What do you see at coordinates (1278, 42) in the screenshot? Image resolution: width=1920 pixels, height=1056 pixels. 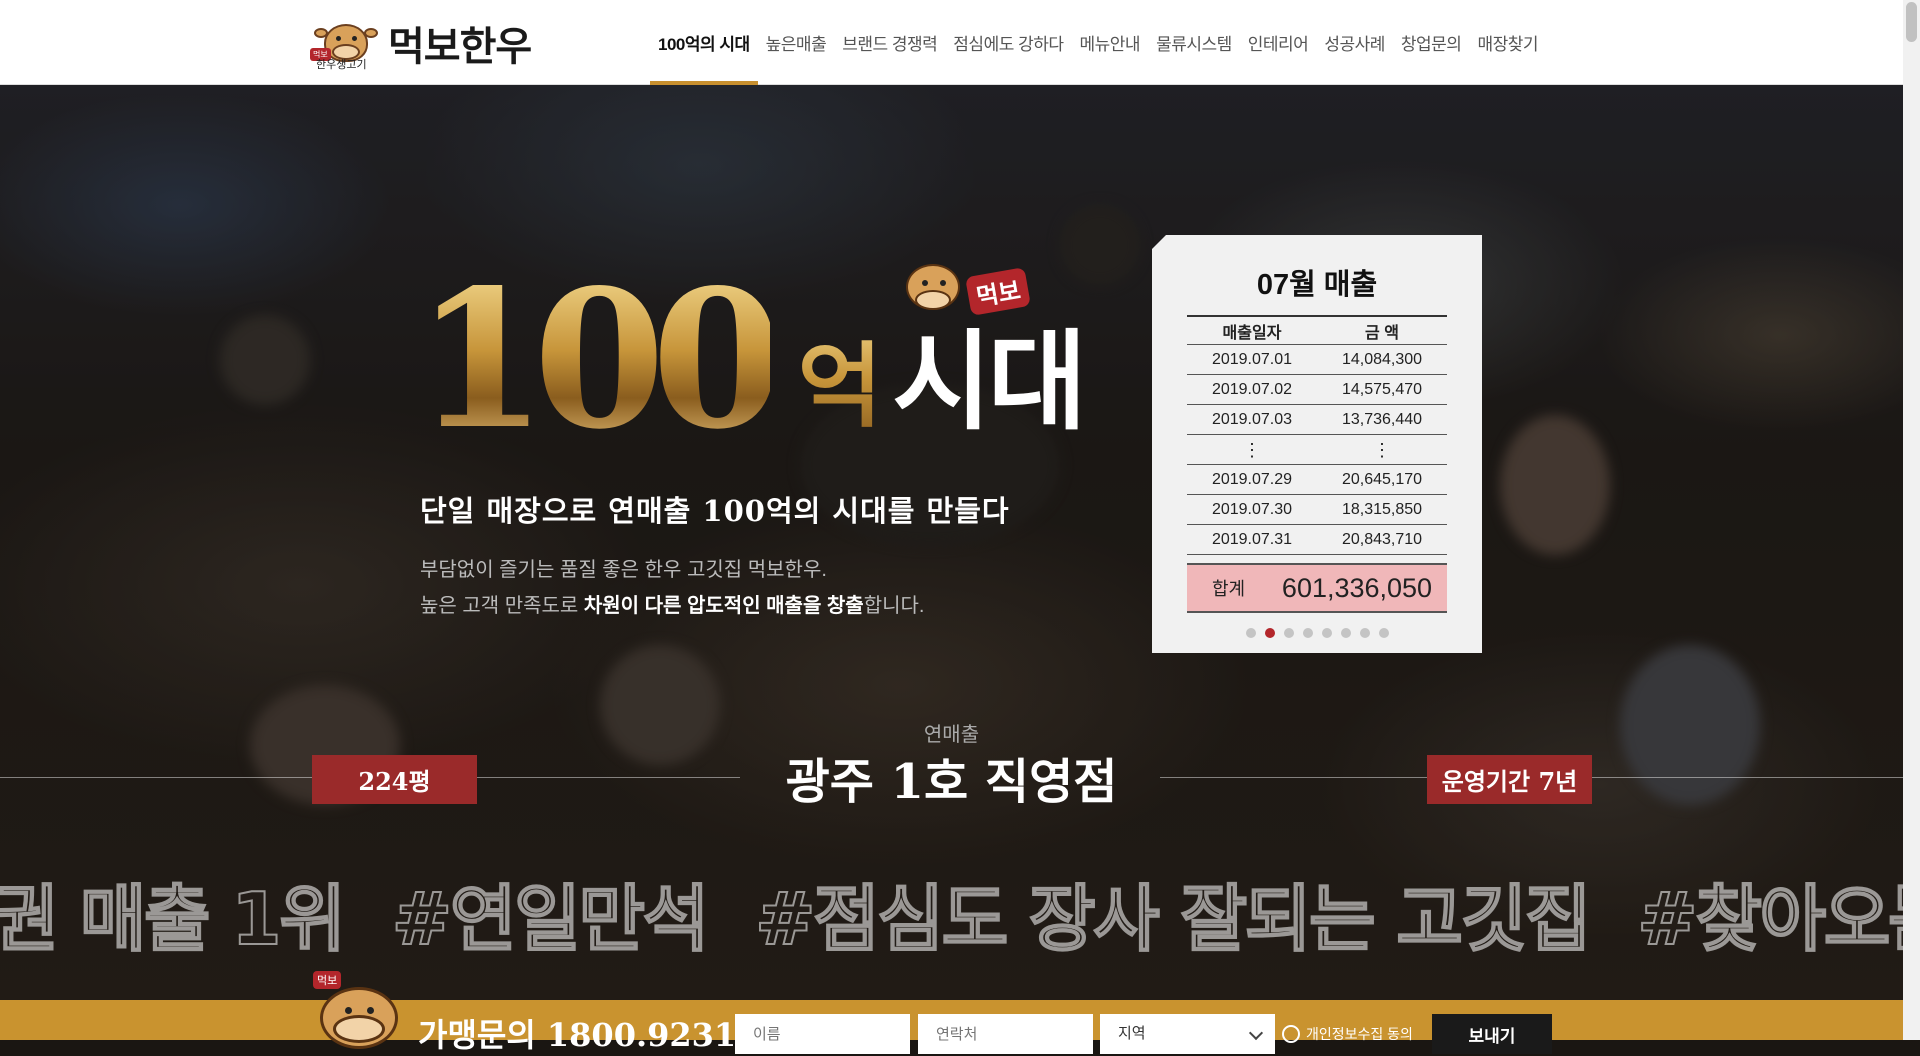 I see `nav-item-6: 인테리어` at bounding box center [1278, 42].